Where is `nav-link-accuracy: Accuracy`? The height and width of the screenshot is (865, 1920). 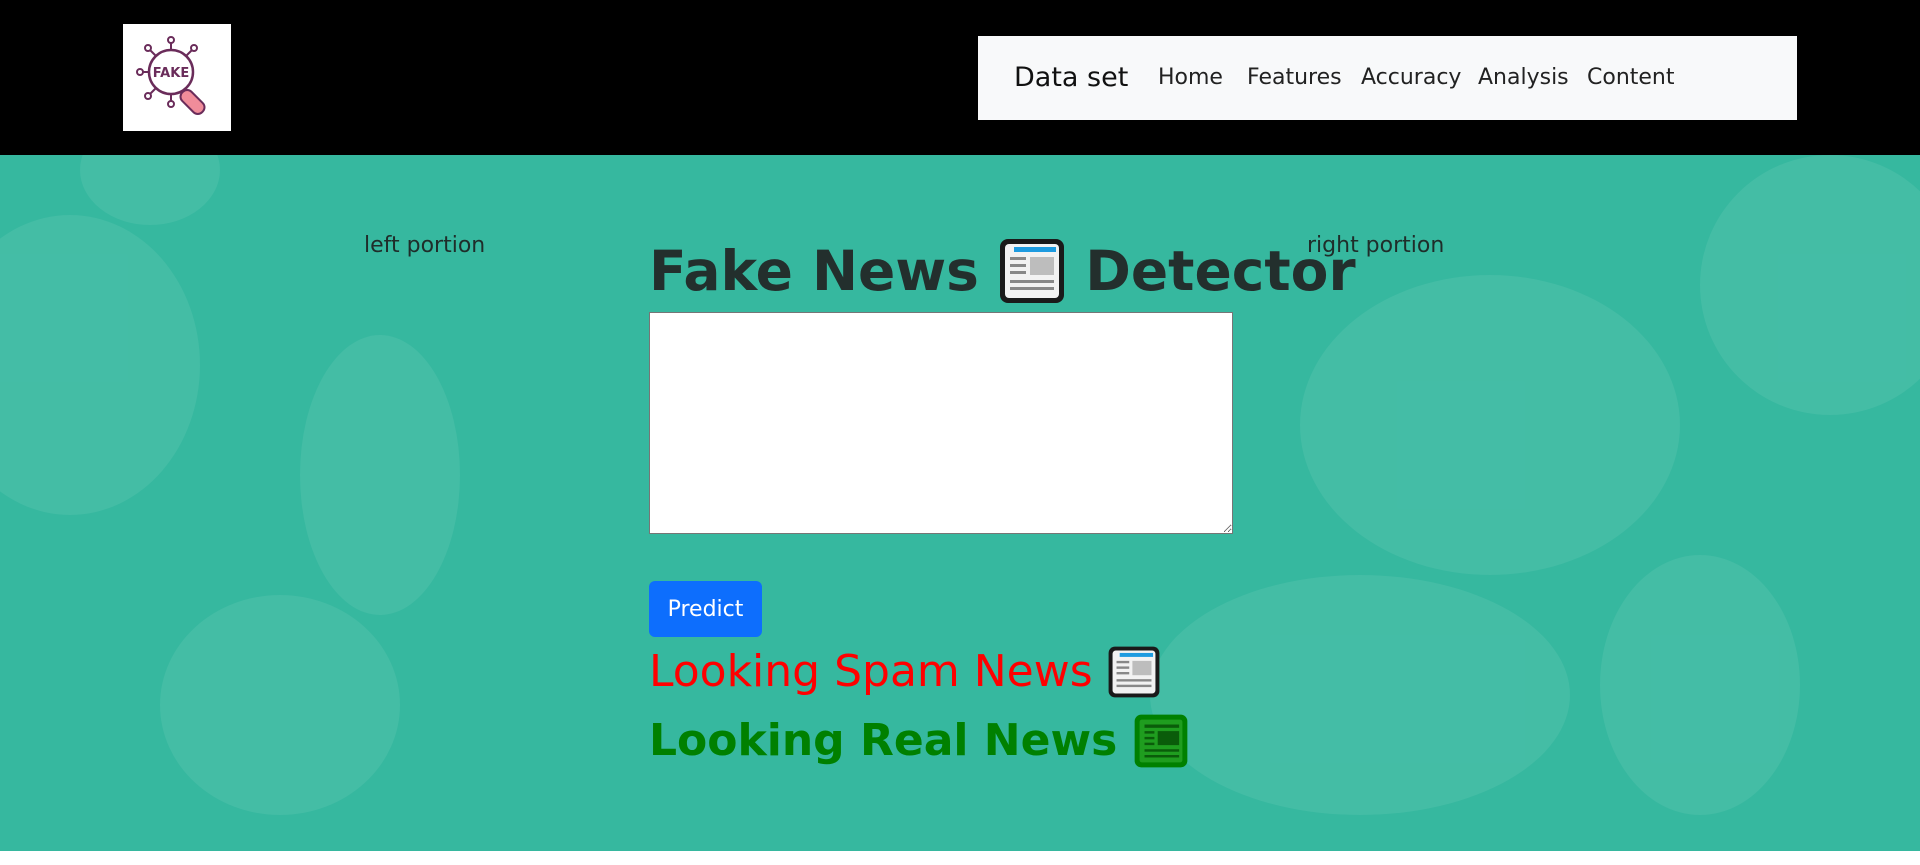
nav-link-accuracy: Accuracy is located at coordinates (1411, 78).